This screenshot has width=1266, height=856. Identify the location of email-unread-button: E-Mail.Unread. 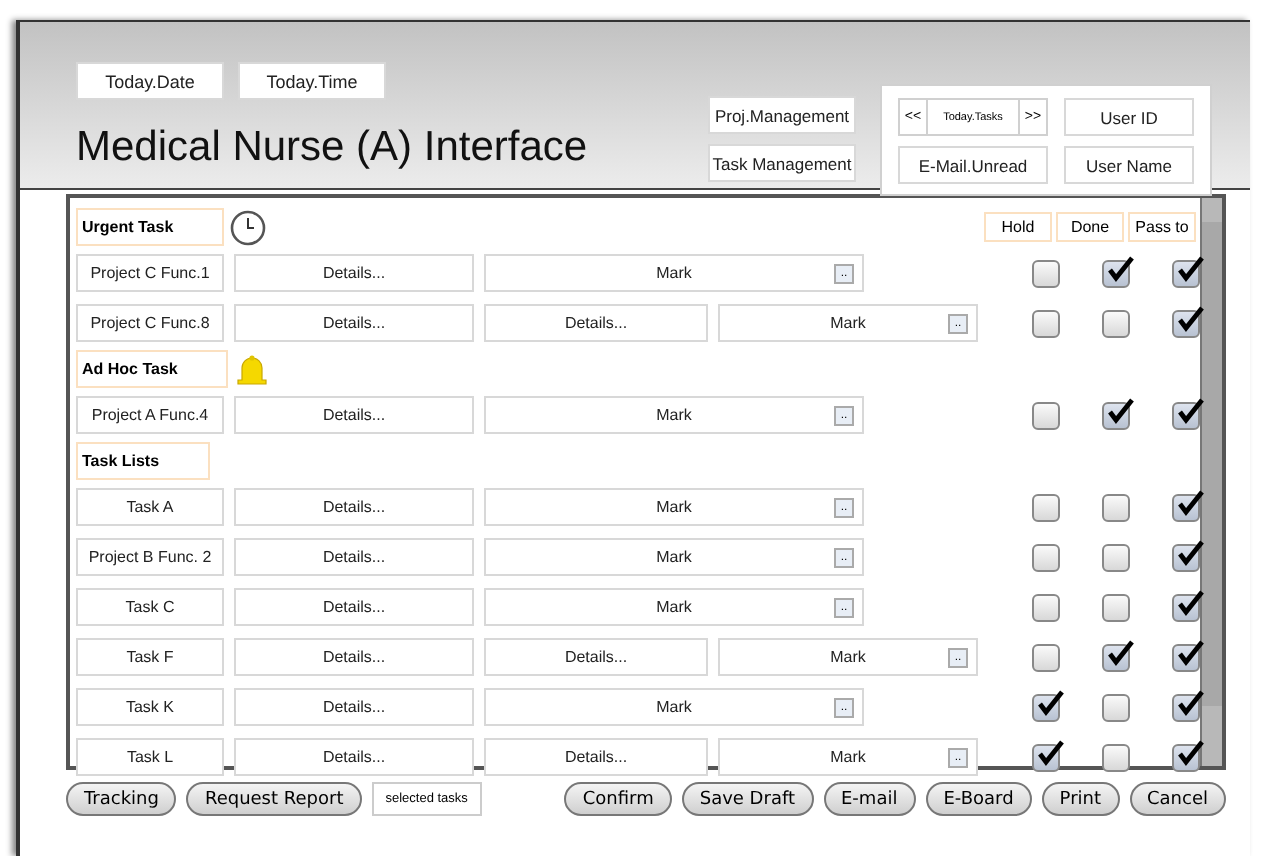
(973, 165).